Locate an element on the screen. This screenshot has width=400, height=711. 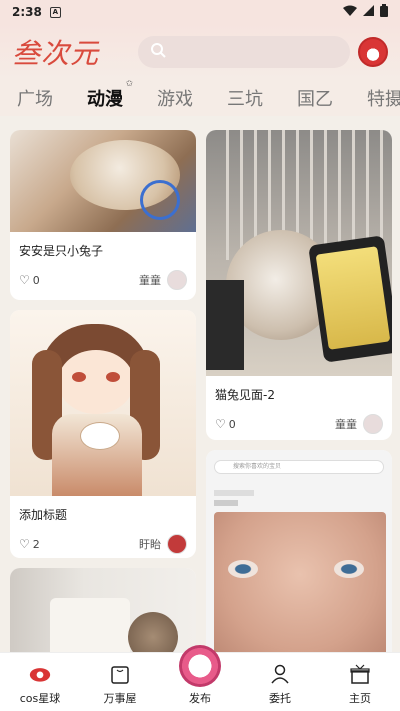
status-time: 2:38 is located at coordinates (27, 12).